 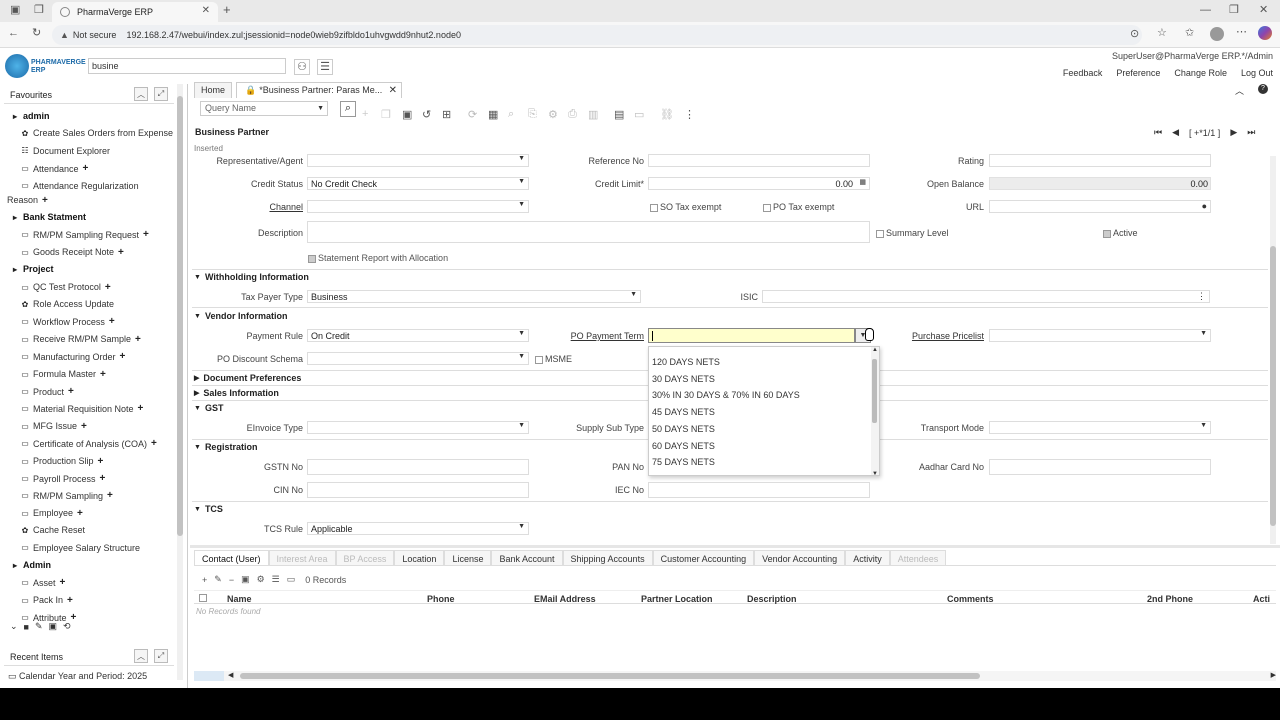 I want to click on expand-all-icon: ⌄, so click(x=14, y=626).